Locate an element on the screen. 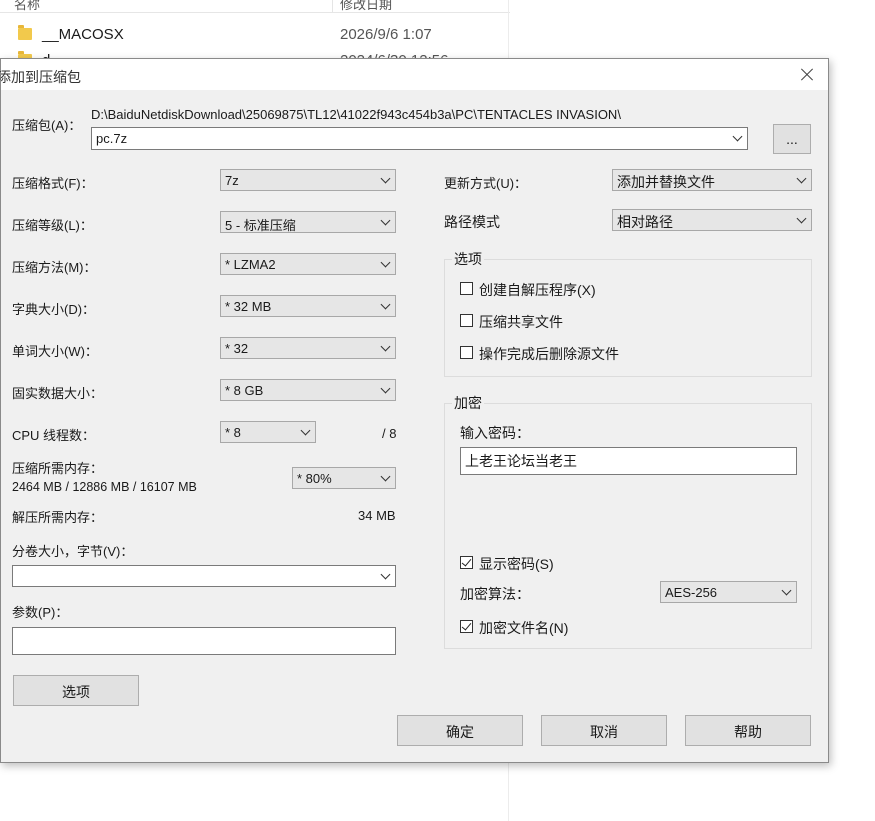 The image size is (875, 821). help-button: 帮助 is located at coordinates (748, 730).